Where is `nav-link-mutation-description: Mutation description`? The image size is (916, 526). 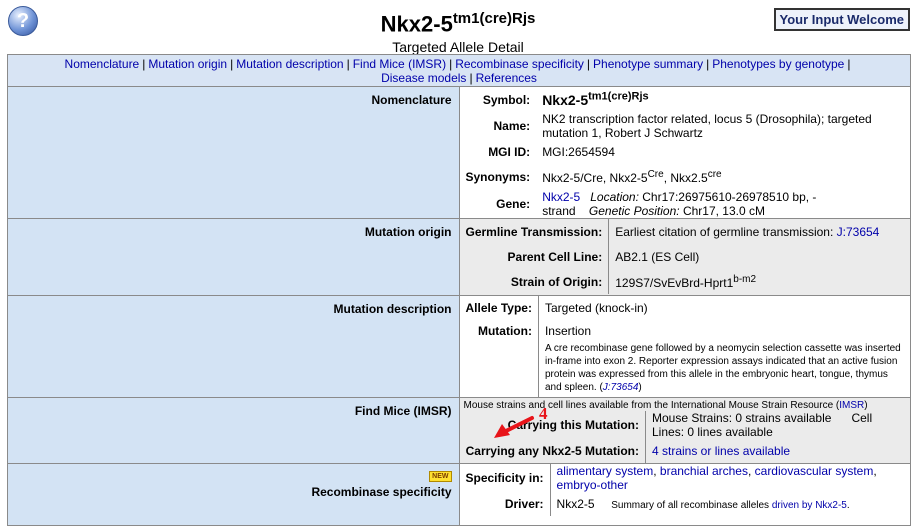 nav-link-mutation-description: Mutation description is located at coordinates (289, 64).